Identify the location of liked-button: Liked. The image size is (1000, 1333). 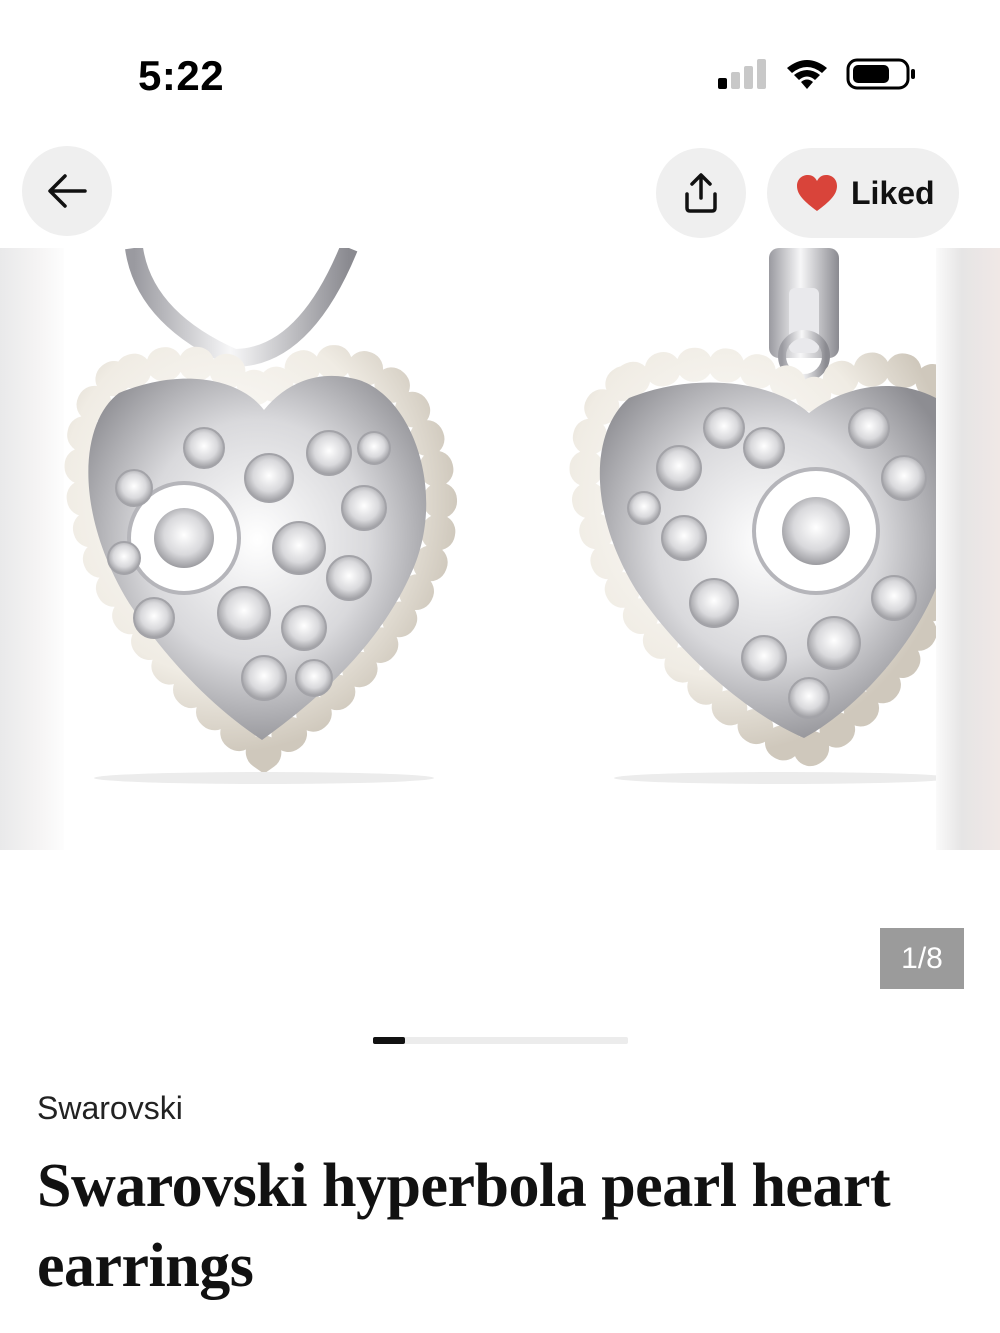
(863, 193).